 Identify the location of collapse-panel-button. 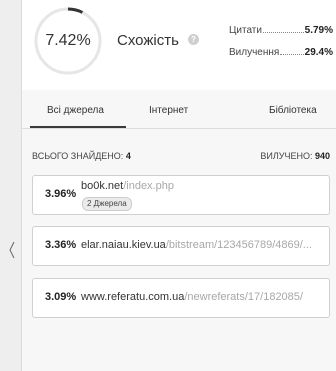
(12, 250).